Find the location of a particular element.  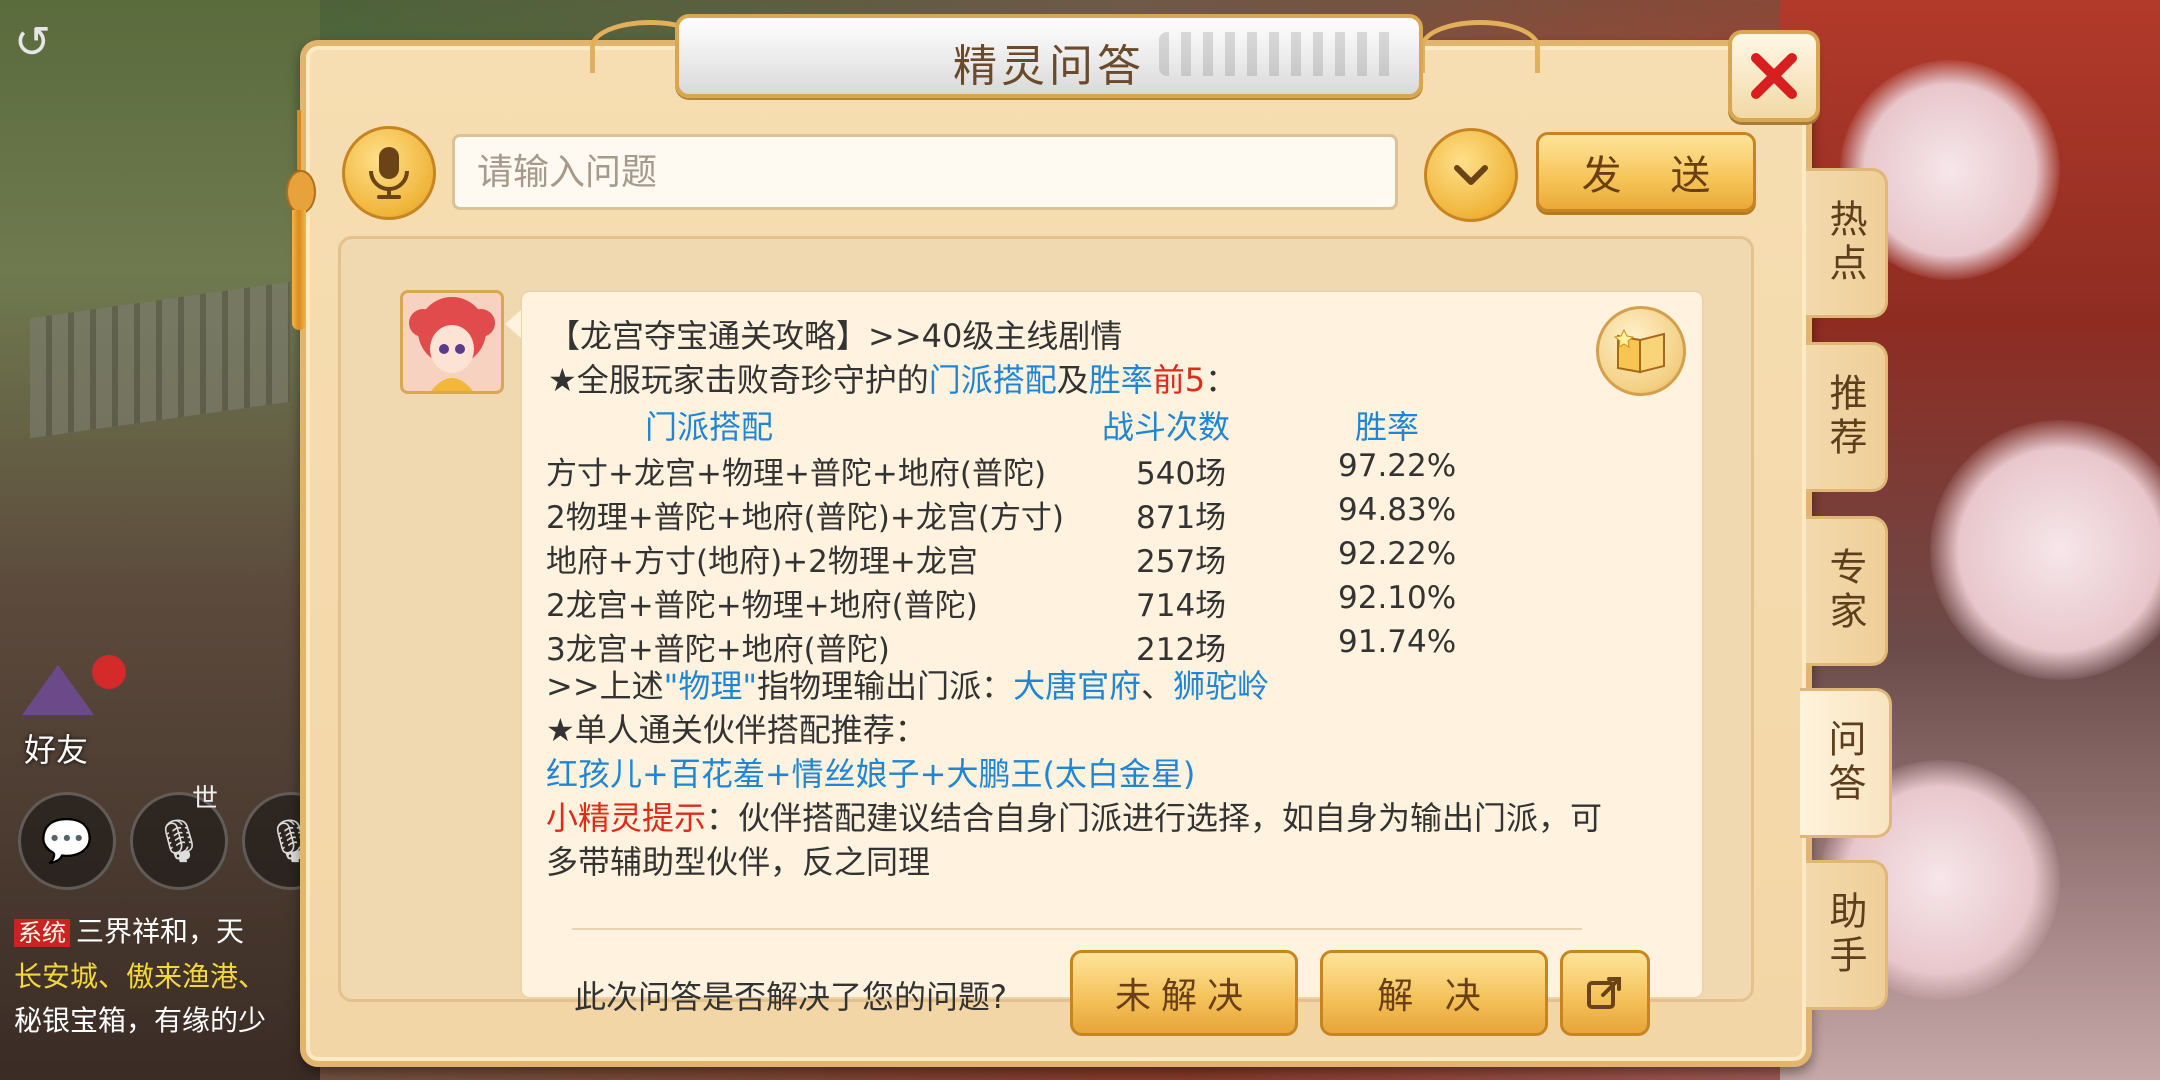

voice-input-button is located at coordinates (389, 173).